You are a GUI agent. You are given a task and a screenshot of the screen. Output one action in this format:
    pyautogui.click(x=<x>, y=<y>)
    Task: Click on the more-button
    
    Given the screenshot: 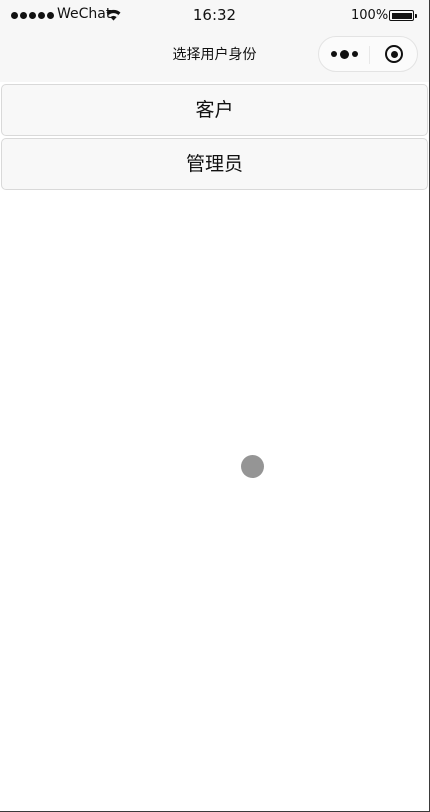 What is the action you would take?
    pyautogui.click(x=344, y=54)
    